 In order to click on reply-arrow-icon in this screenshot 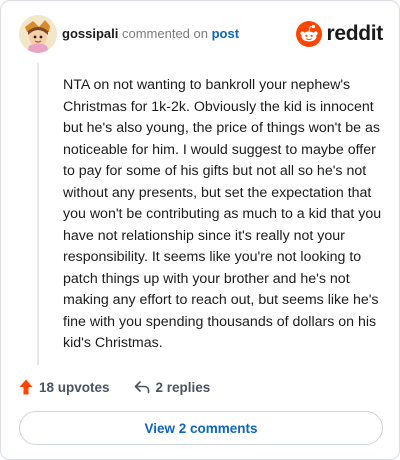, I will do `click(141, 387)`.